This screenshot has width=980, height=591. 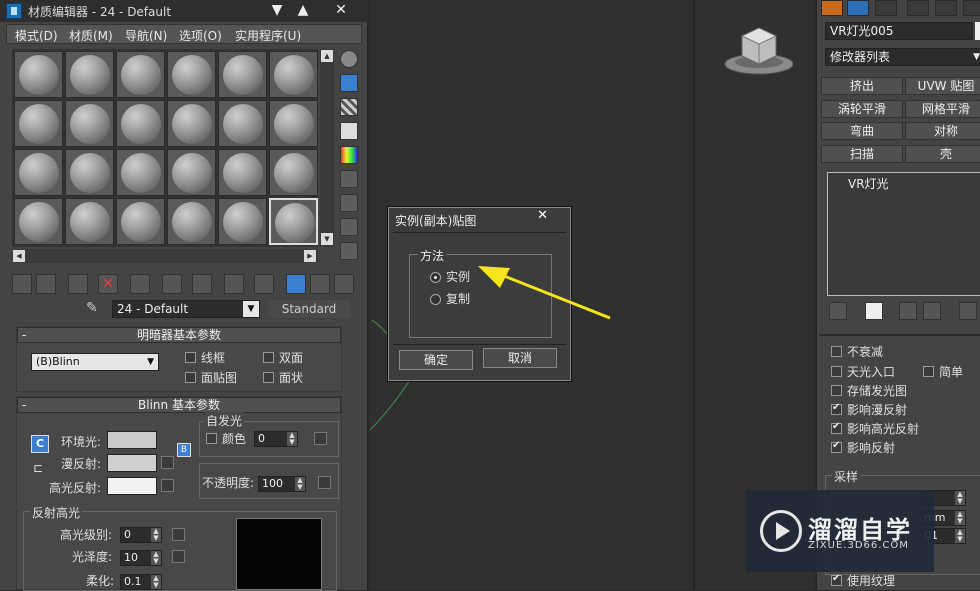 What do you see at coordinates (132, 463) in the screenshot?
I see `diffuse-color-swatch` at bounding box center [132, 463].